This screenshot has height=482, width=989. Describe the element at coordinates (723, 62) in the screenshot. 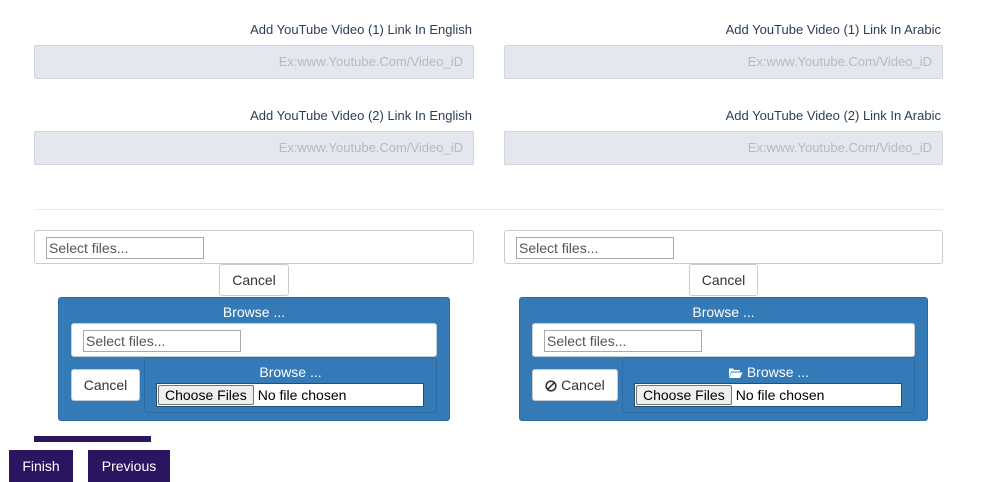

I see `video1-ar-input: Ex:www.Youtube.Com/Video_iD` at that location.